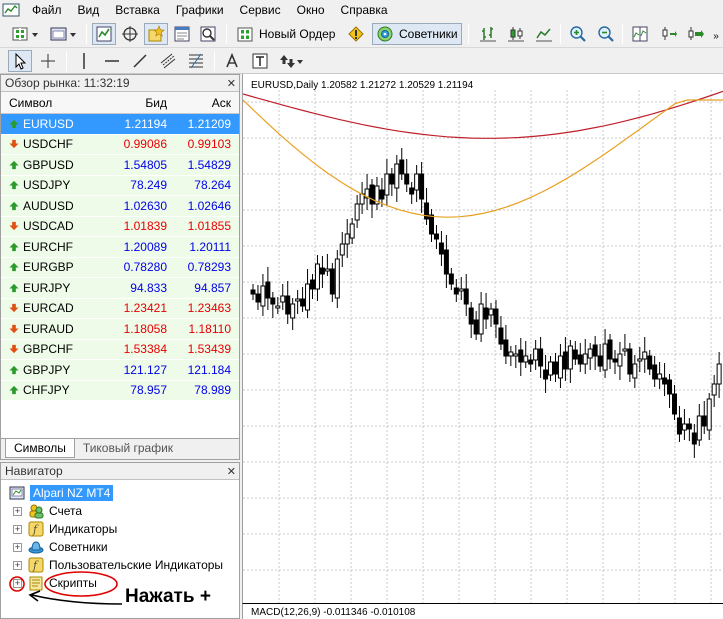 Image resolution: width=723 pixels, height=619 pixels. Describe the element at coordinates (120, 288) in the screenshot. I see `market-row: EURJPY 94.833 94.857` at that location.